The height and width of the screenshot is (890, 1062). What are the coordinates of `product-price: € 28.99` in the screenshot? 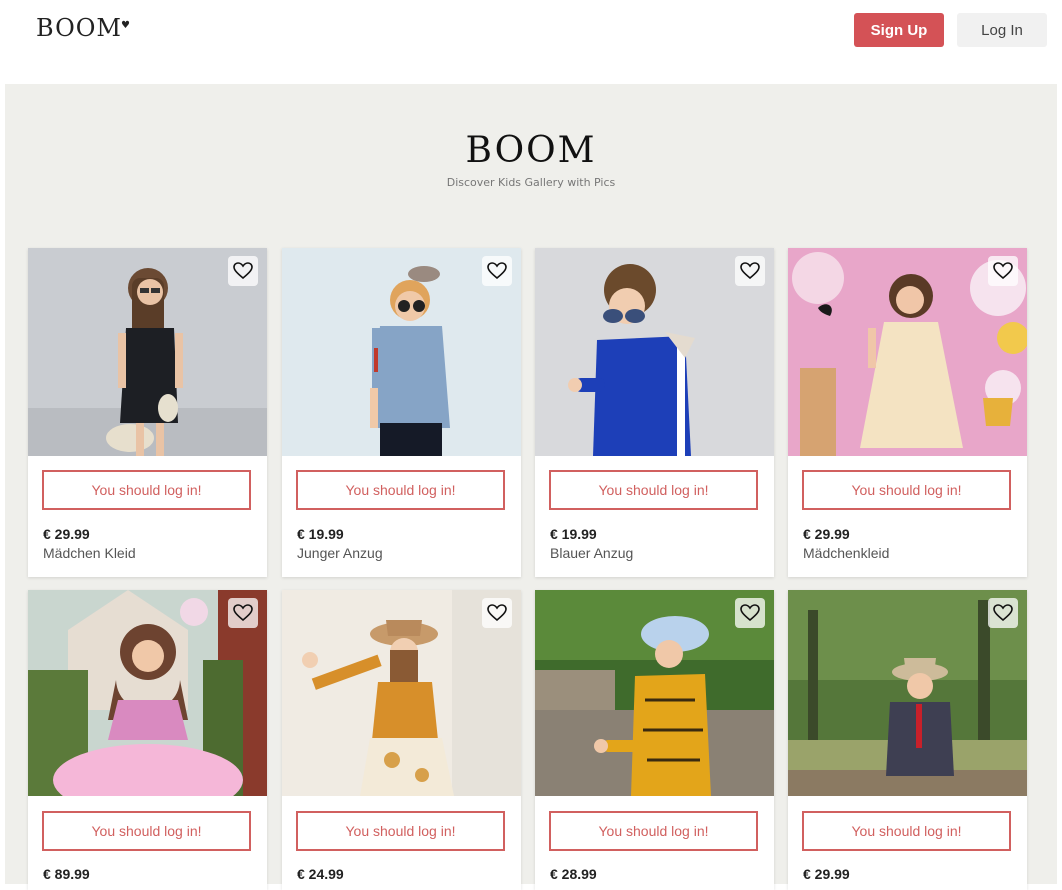 It's located at (573, 874).